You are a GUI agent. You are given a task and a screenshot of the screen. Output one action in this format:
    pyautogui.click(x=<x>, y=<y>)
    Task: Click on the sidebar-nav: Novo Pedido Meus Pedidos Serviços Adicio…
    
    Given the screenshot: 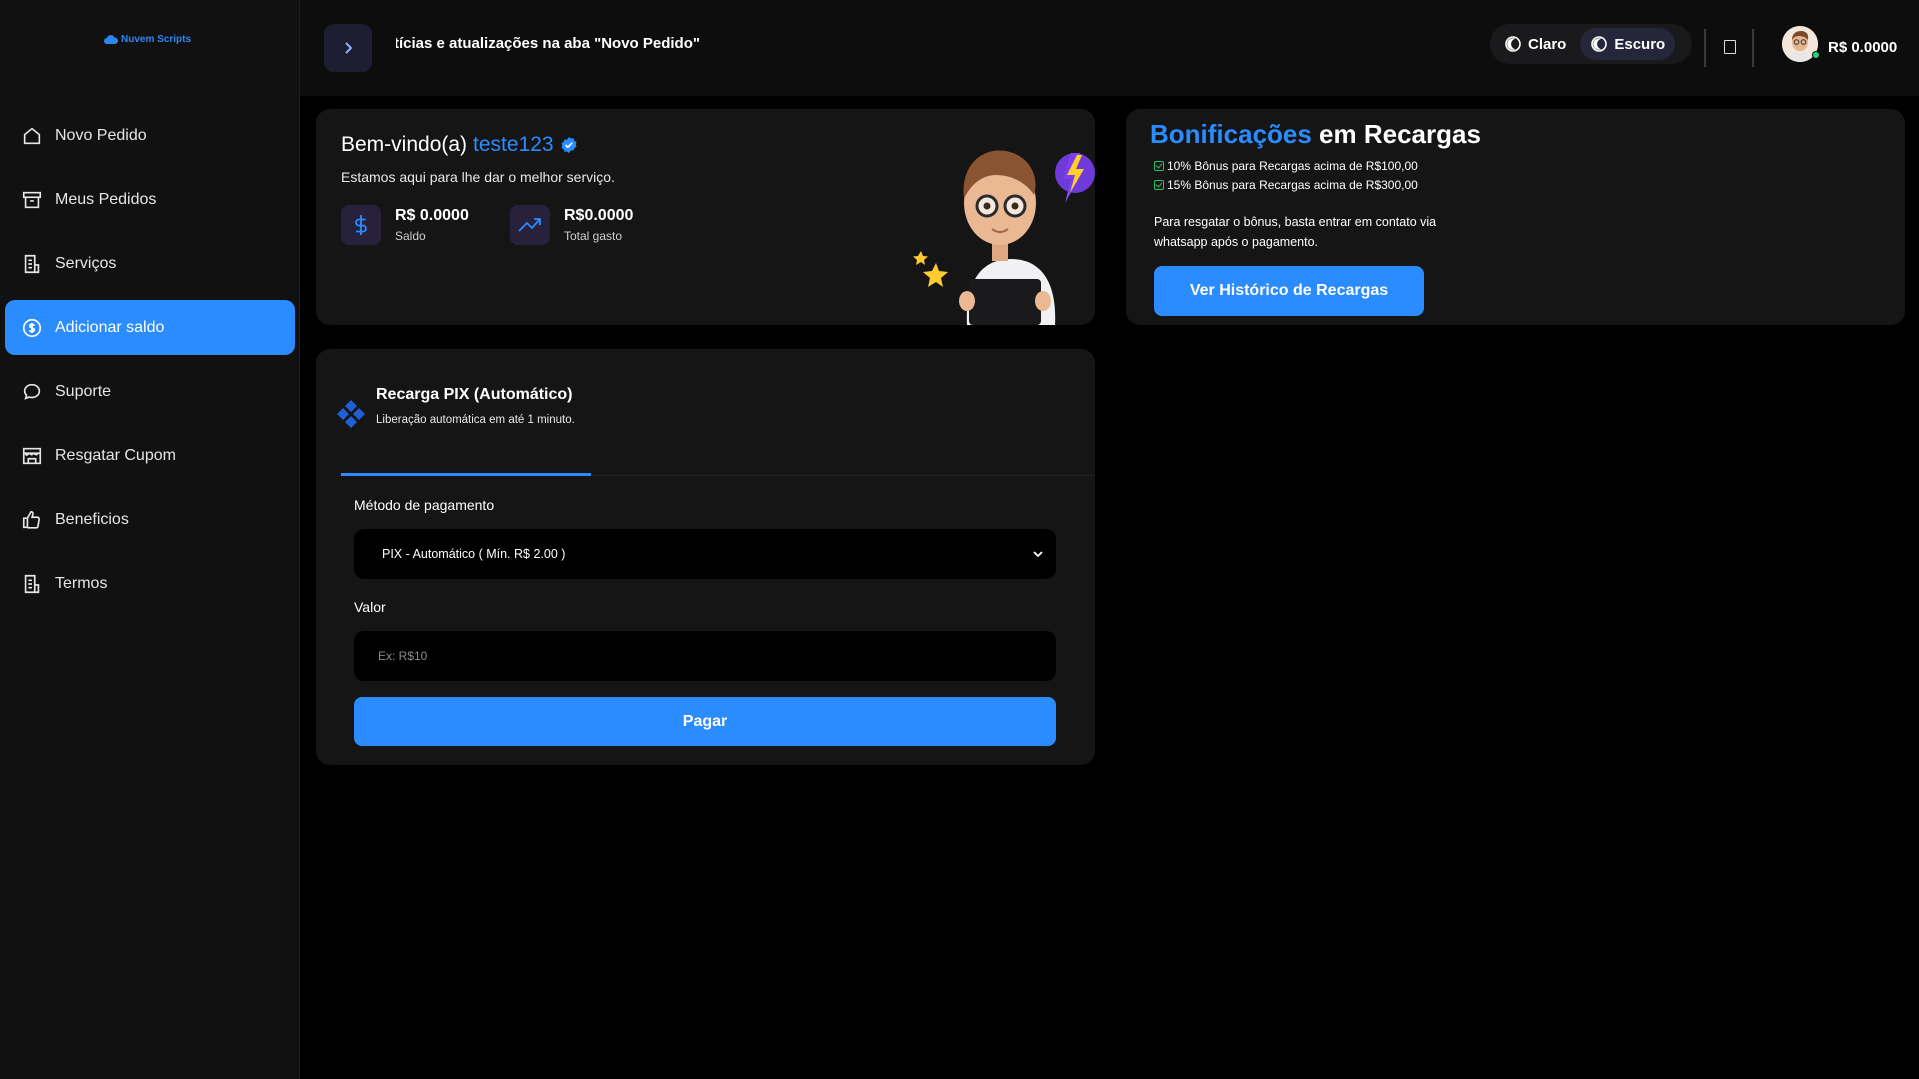 What is the action you would take?
    pyautogui.click(x=150, y=364)
    